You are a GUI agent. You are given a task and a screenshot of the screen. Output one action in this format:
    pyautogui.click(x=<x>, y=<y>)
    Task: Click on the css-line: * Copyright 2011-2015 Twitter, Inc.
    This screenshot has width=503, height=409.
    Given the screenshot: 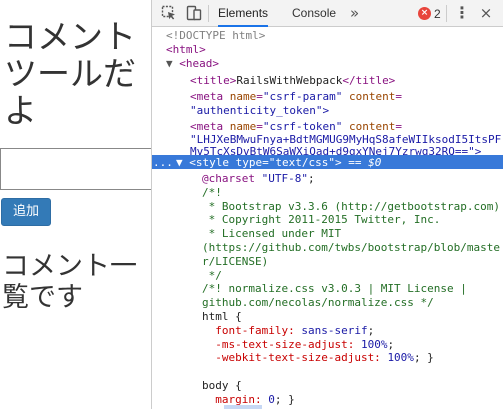 What is the action you would take?
    pyautogui.click(x=321, y=220)
    